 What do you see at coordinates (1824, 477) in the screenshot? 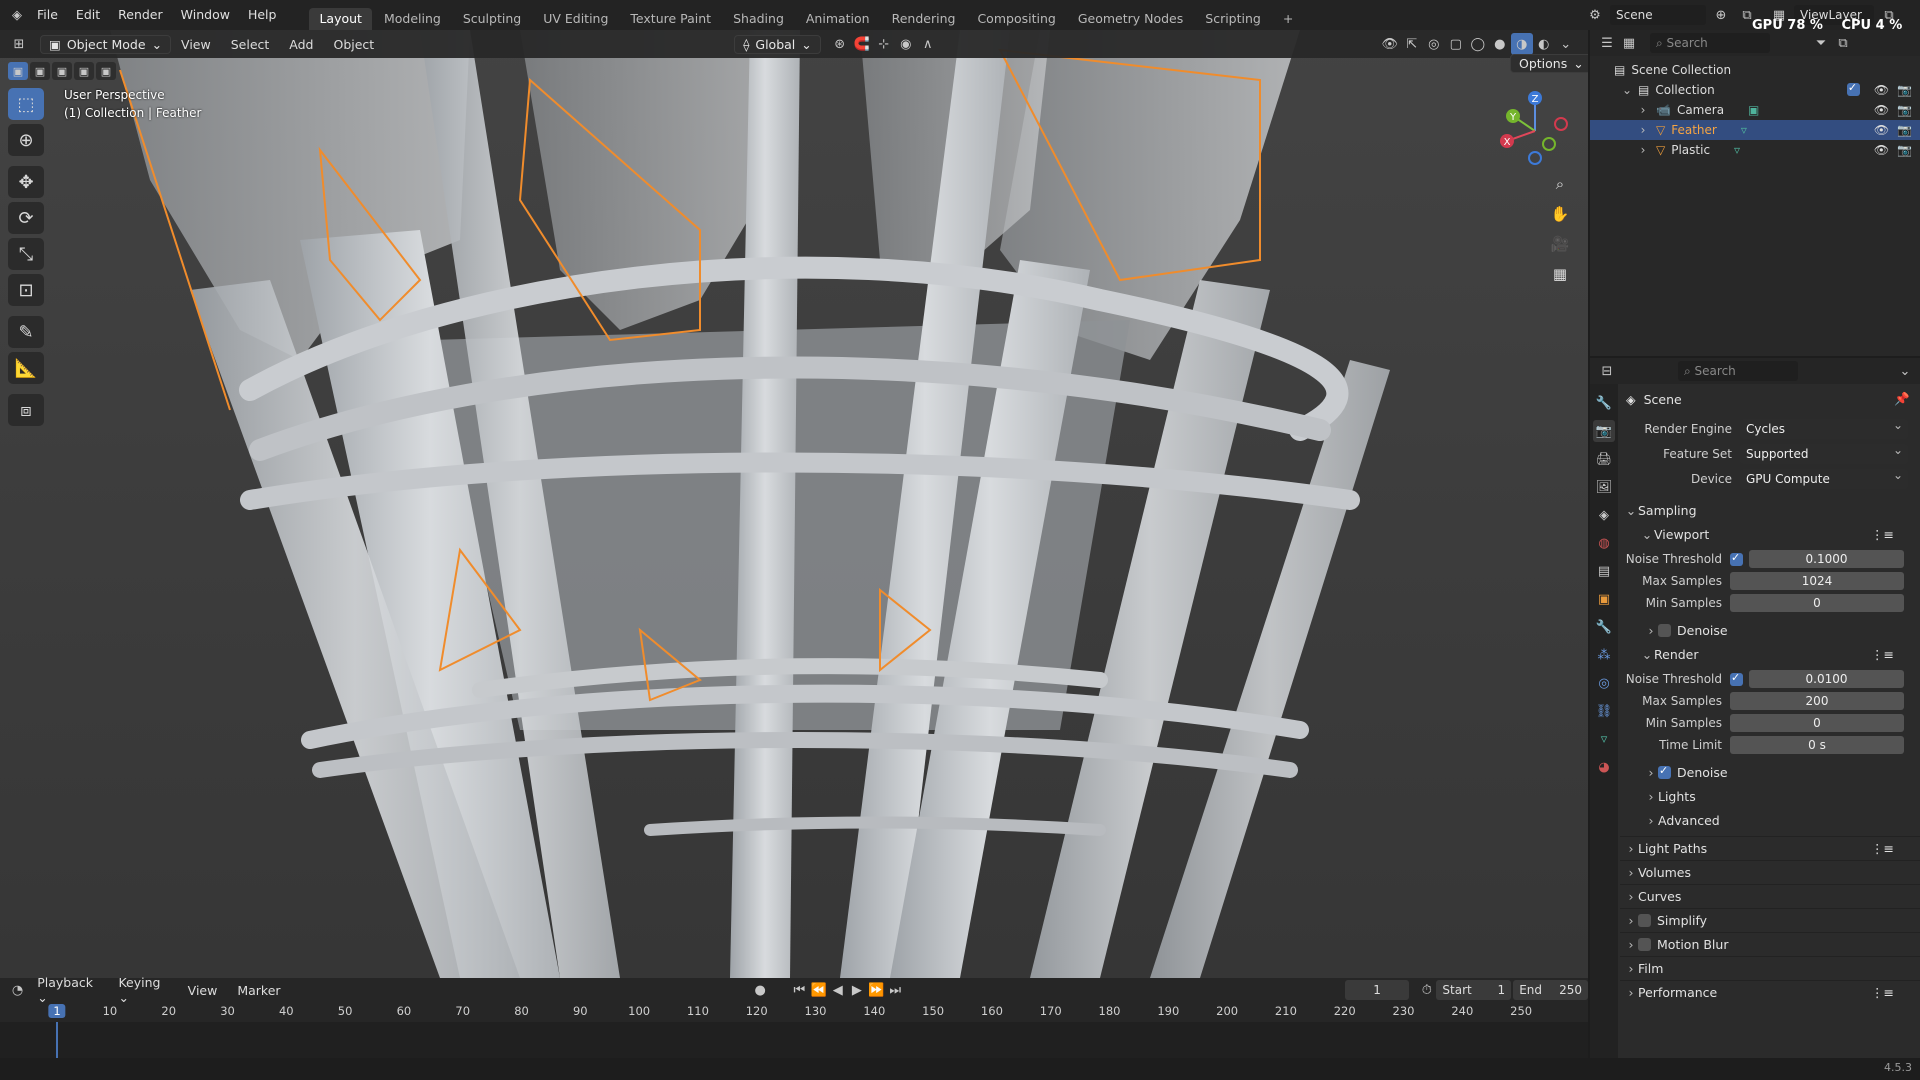
I see `device-select: GPU Compute` at bounding box center [1824, 477].